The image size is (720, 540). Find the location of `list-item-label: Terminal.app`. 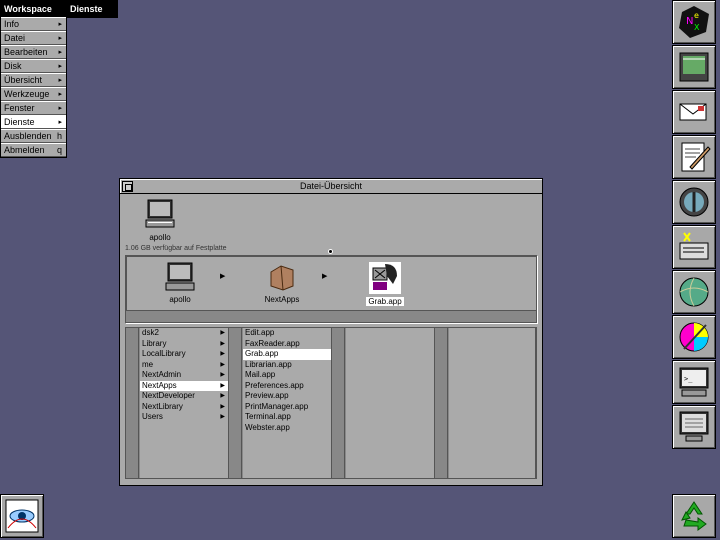

list-item-label: Terminal.app is located at coordinates (268, 416).